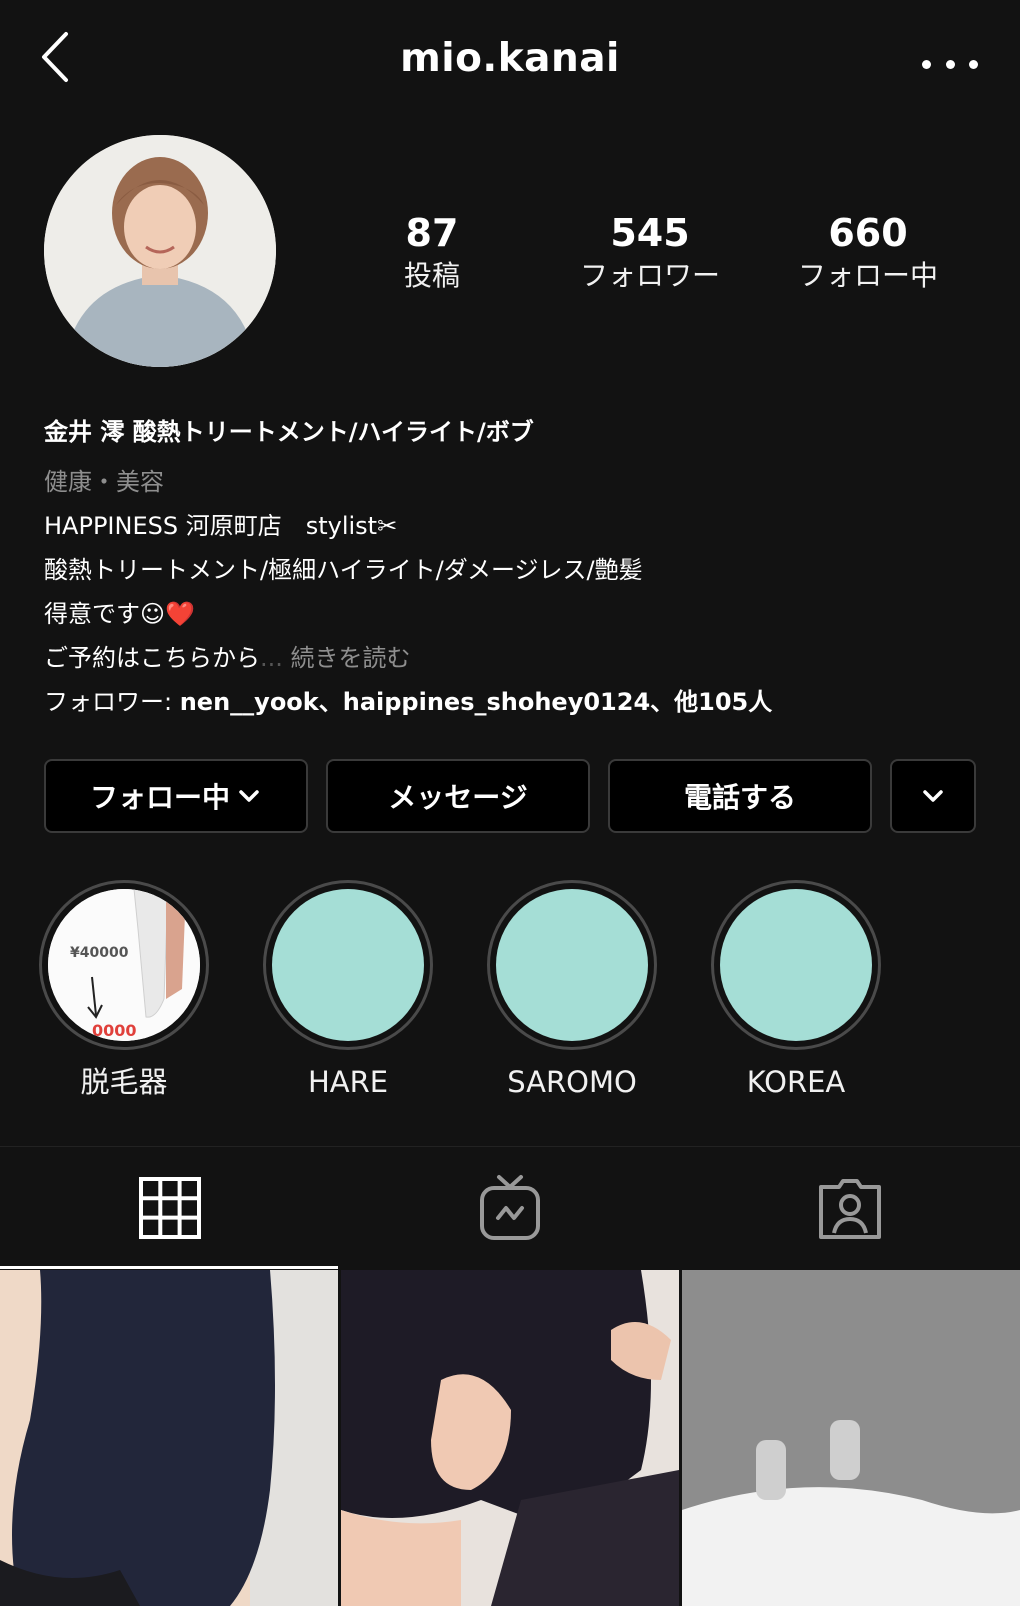 The width and height of the screenshot is (1020, 1606). Describe the element at coordinates (650, 233) in the screenshot. I see `followers-value: 545` at that location.